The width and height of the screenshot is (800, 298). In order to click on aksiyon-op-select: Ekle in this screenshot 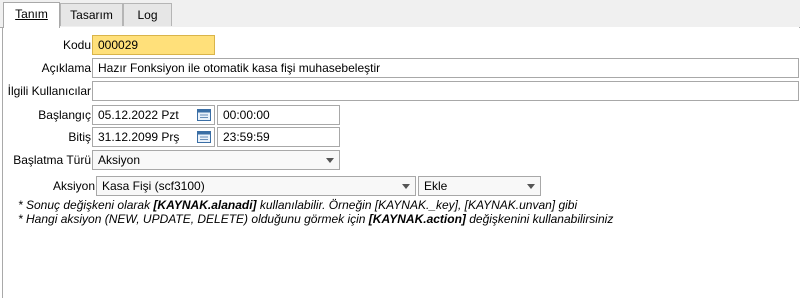, I will do `click(479, 186)`.